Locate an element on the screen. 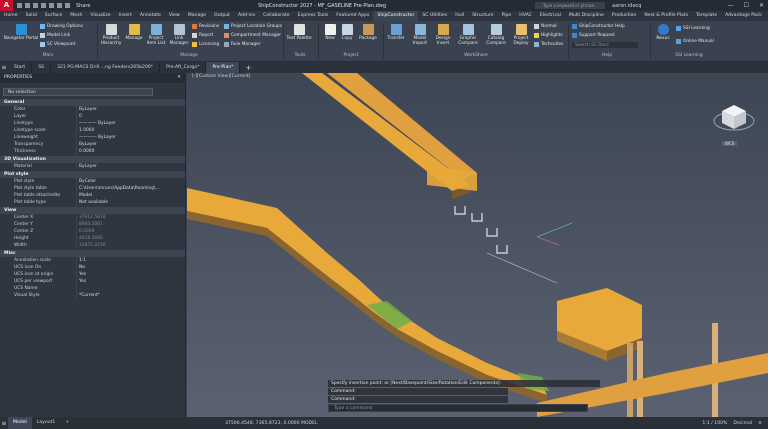 Image resolution: width=768 pixels, height=429 pixels. property-row: Plot table attachedto Model is located at coordinates (92, 195).